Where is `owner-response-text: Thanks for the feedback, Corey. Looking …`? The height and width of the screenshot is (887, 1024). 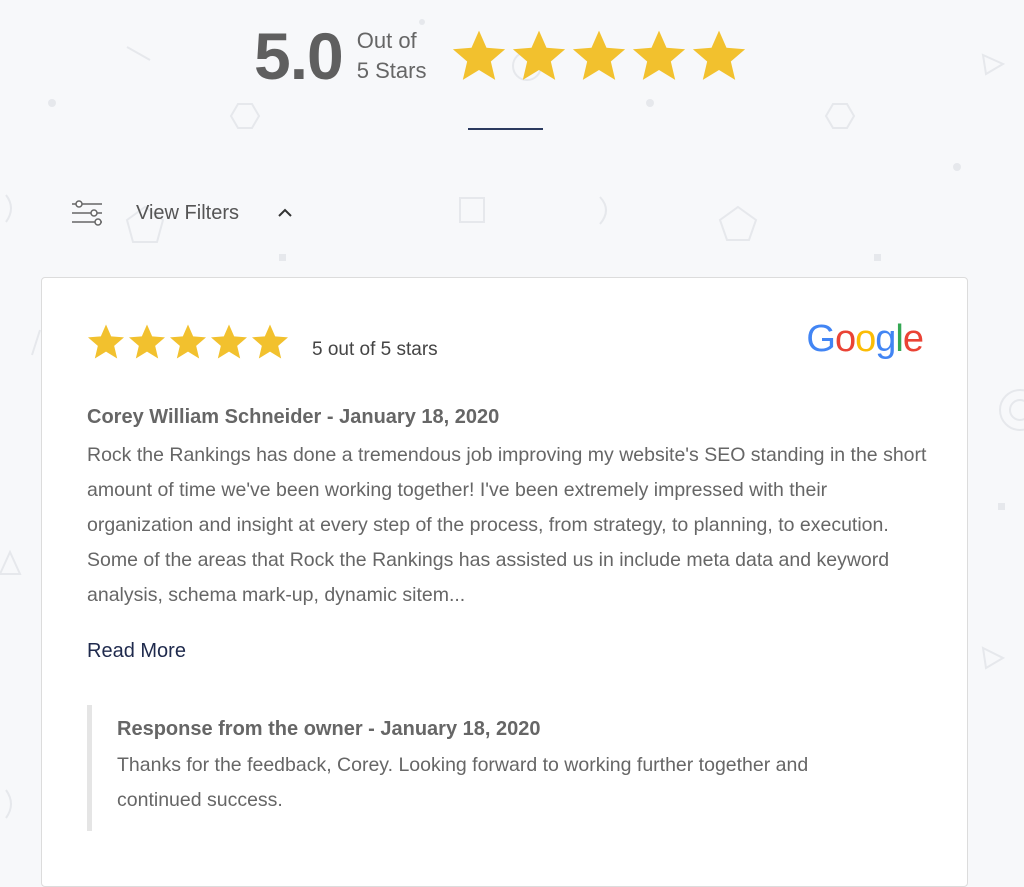
owner-response-text: Thanks for the feedback, Corey. Looking … is located at coordinates (463, 782).